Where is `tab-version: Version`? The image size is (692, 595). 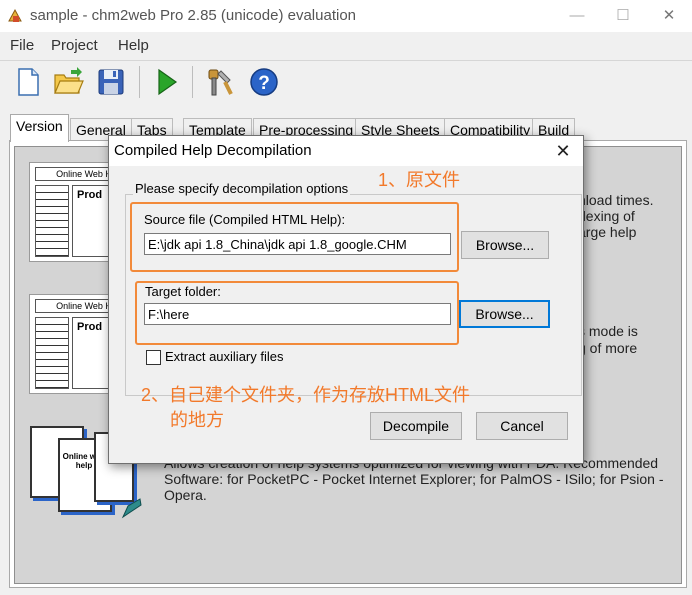 tab-version: Version is located at coordinates (39, 128).